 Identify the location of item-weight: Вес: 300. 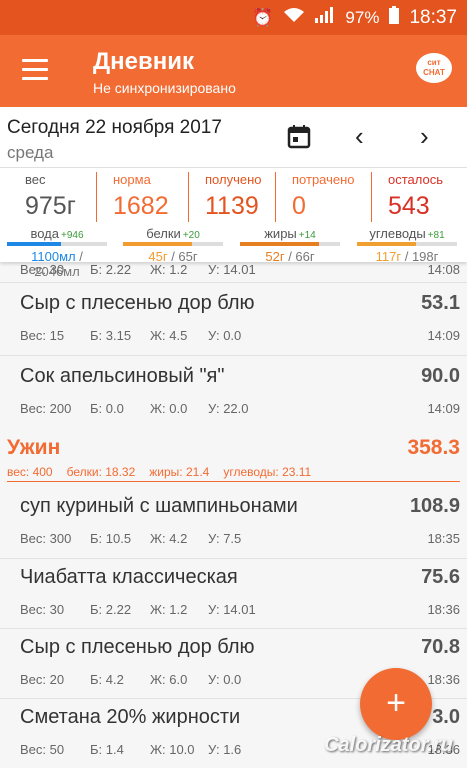
(46, 538).